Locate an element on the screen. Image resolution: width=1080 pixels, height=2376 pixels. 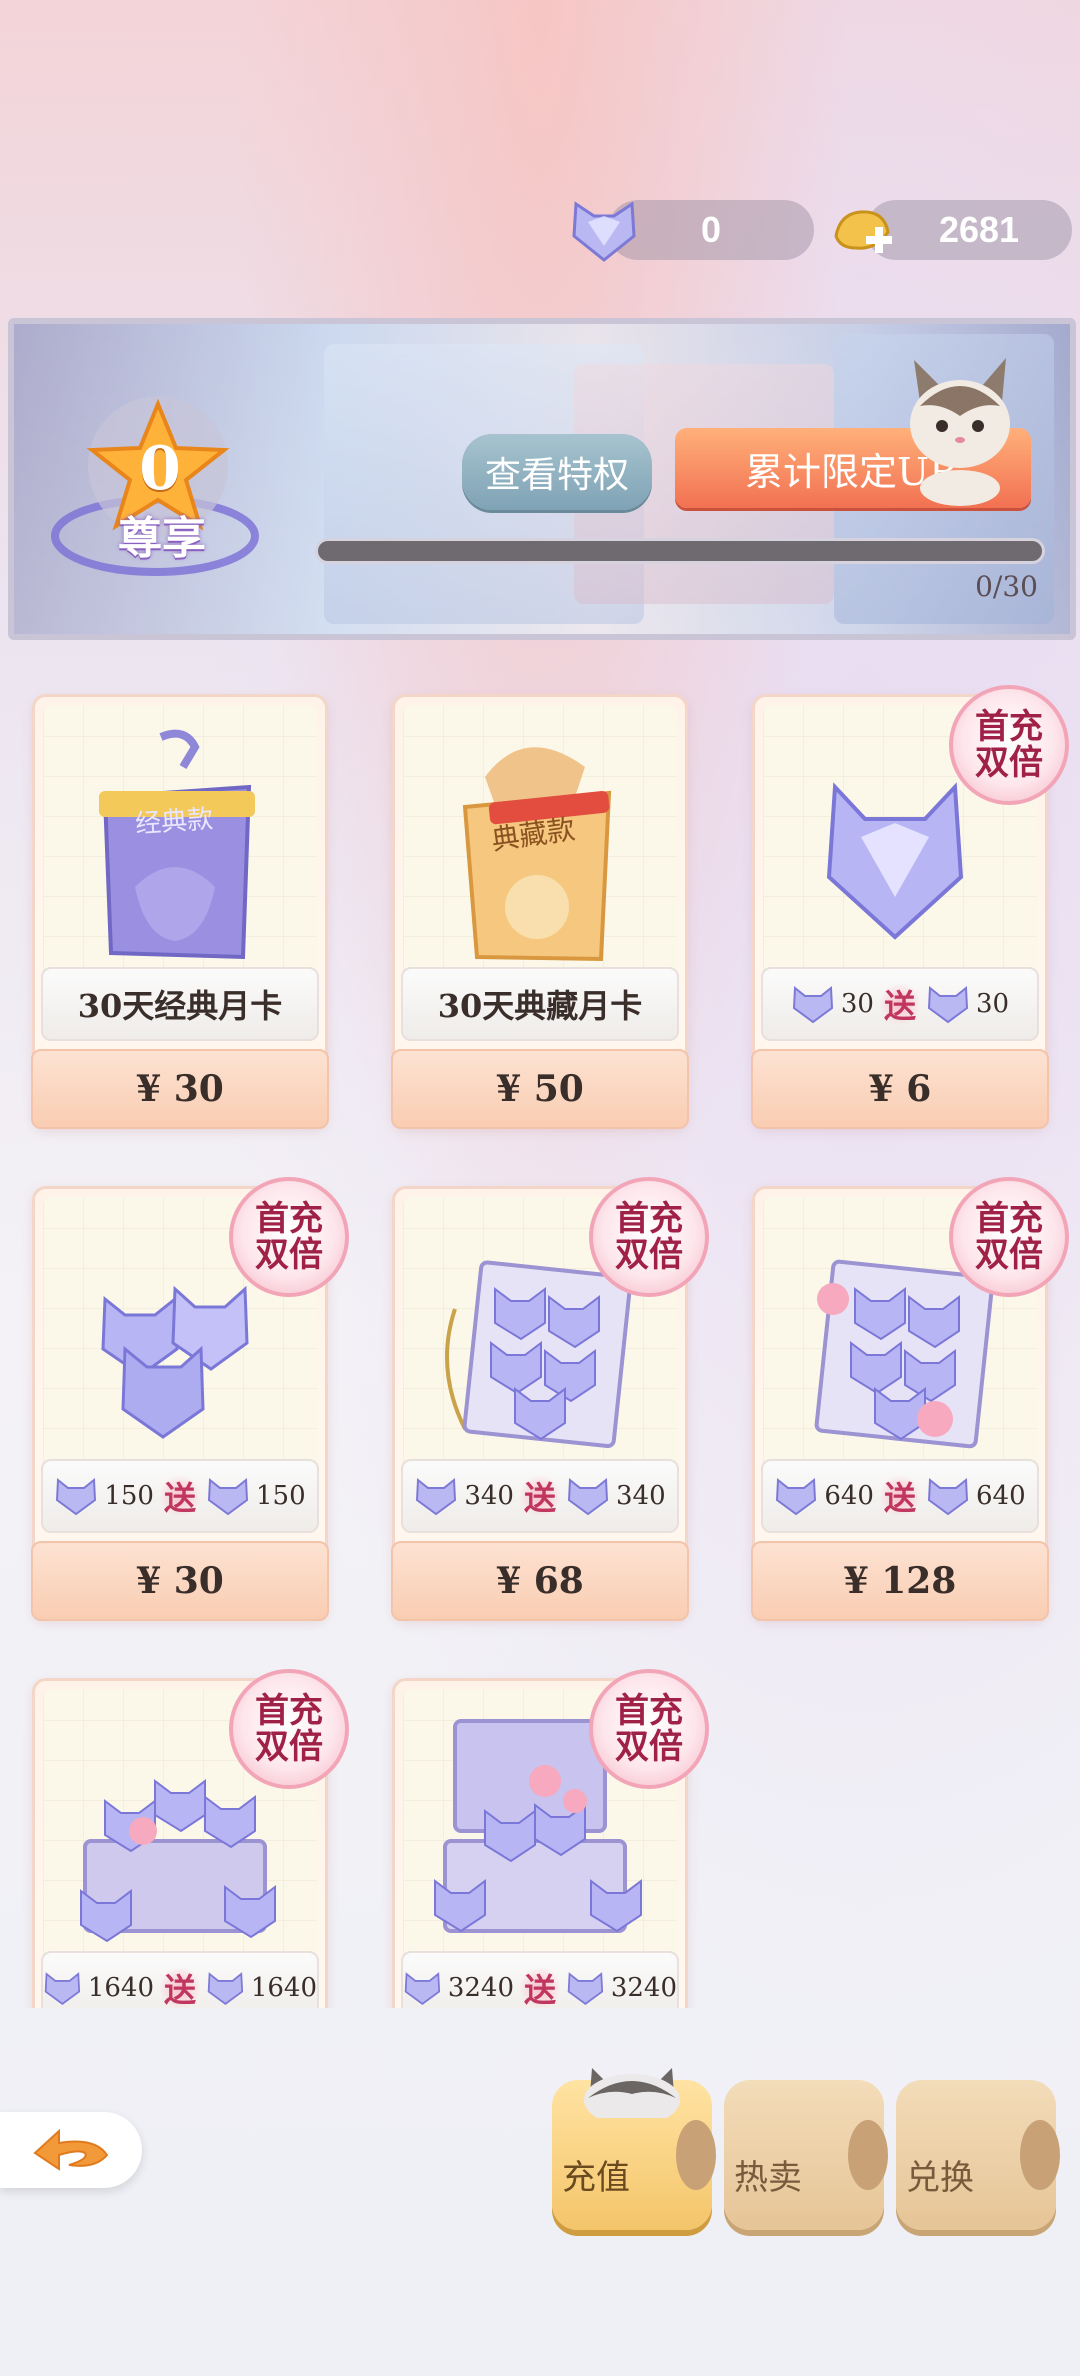
gem-base-amount: 150 is located at coordinates (129, 1496).